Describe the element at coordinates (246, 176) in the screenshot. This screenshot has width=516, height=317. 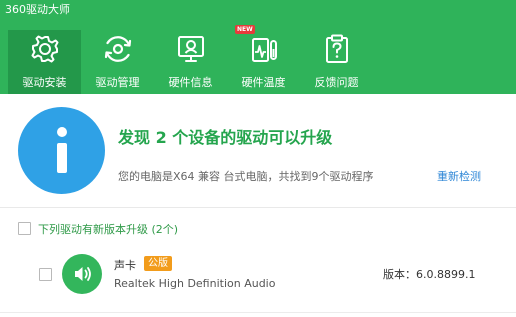
I see `scan-summary-text: 您的电脑是X64 兼容 台式电脑，共找到9个驱动程序` at that location.